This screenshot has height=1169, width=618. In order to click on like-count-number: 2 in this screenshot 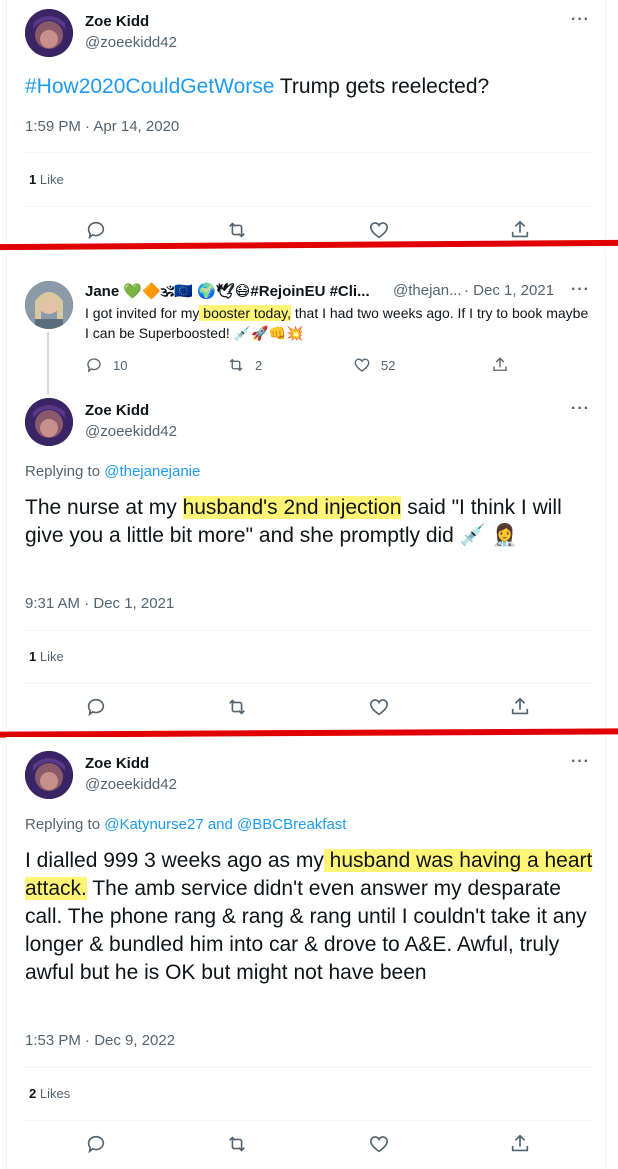, I will do `click(33, 1093)`.